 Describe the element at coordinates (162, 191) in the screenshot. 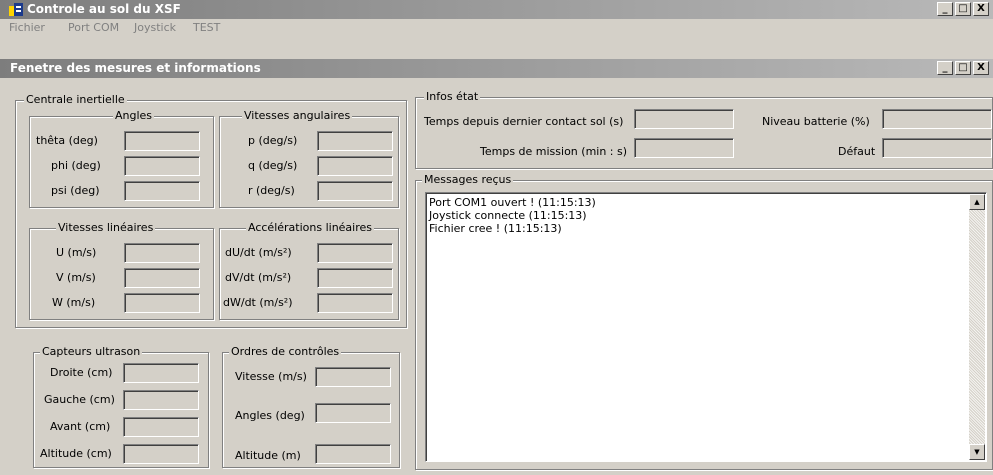

I see `psi-field` at that location.